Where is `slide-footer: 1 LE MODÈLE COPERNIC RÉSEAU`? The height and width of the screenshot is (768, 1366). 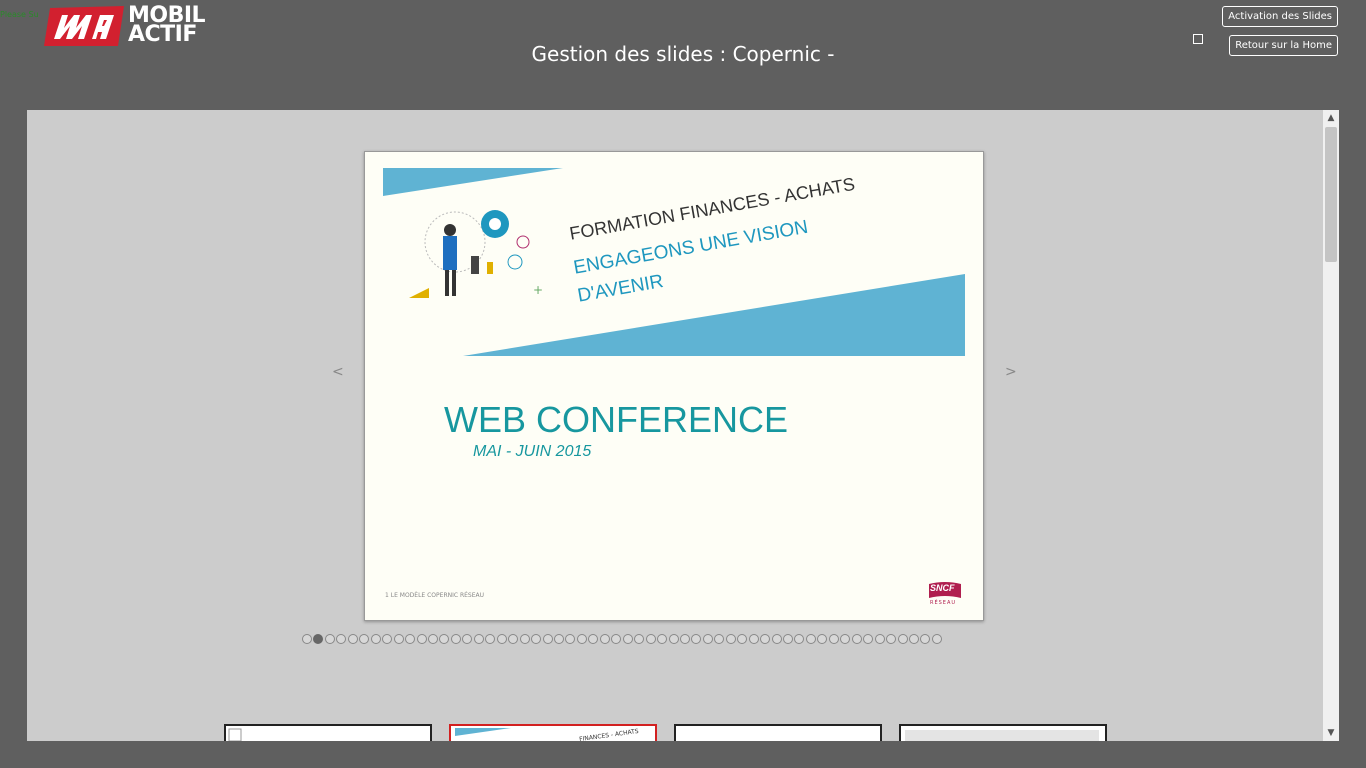 slide-footer: 1 LE MODÈLE COPERNIC RÉSEAU is located at coordinates (435, 595).